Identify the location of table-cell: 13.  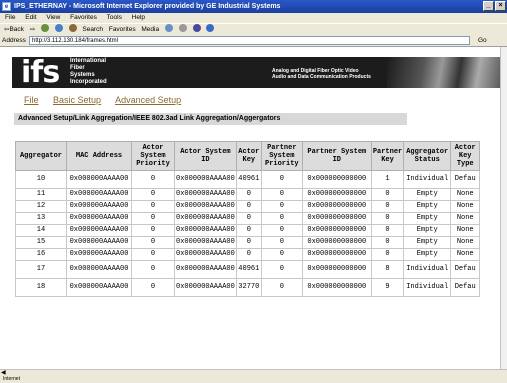
(41, 218).